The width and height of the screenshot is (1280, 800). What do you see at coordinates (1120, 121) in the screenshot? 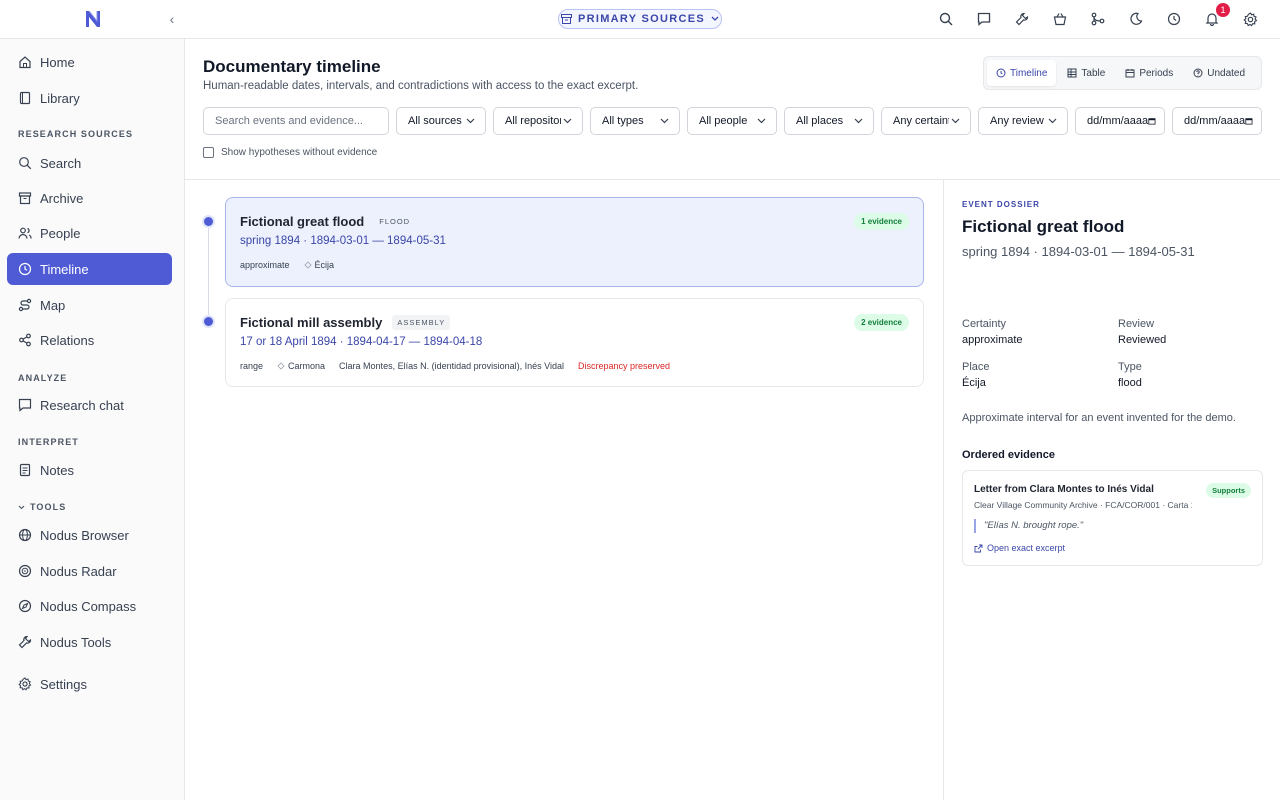
I see `date-from-input: dd/mm/aaaa` at bounding box center [1120, 121].